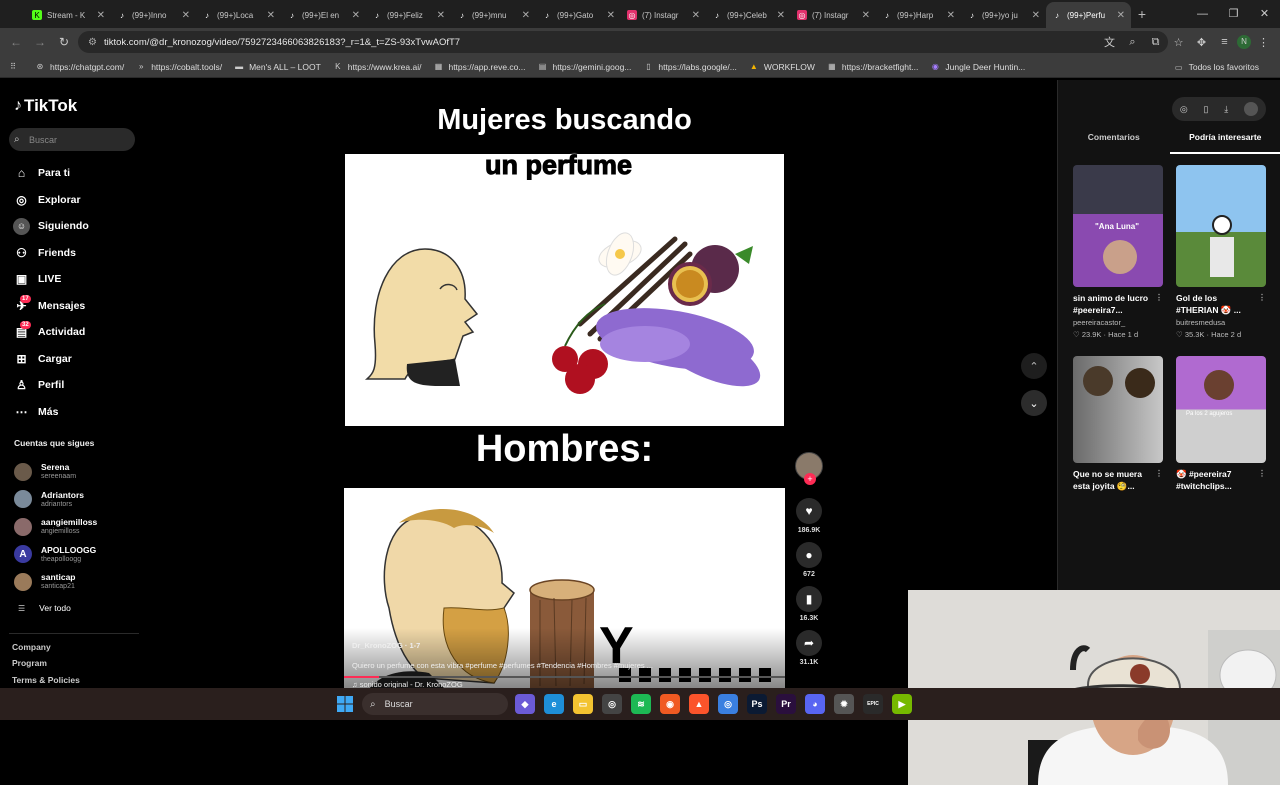 The width and height of the screenshot is (1280, 785). Describe the element at coordinates (238, 15) in the screenshot. I see `browser-tab: ♪(99+)Loca✕` at that location.